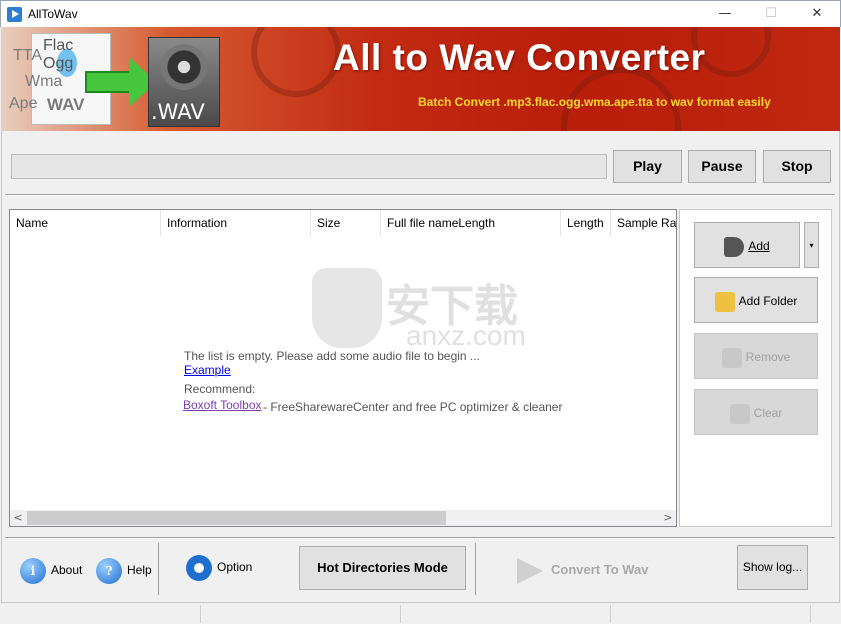  What do you see at coordinates (236, 518) in the screenshot?
I see `scrollbar-thumb` at bounding box center [236, 518].